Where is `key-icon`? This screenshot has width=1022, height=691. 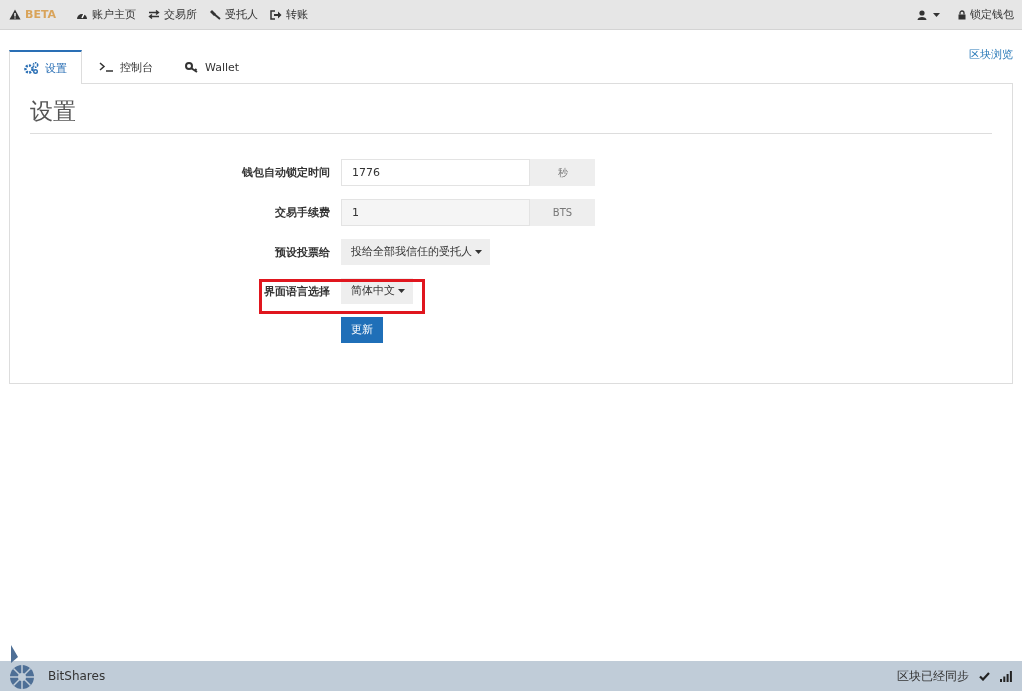
key-icon is located at coordinates (192, 67).